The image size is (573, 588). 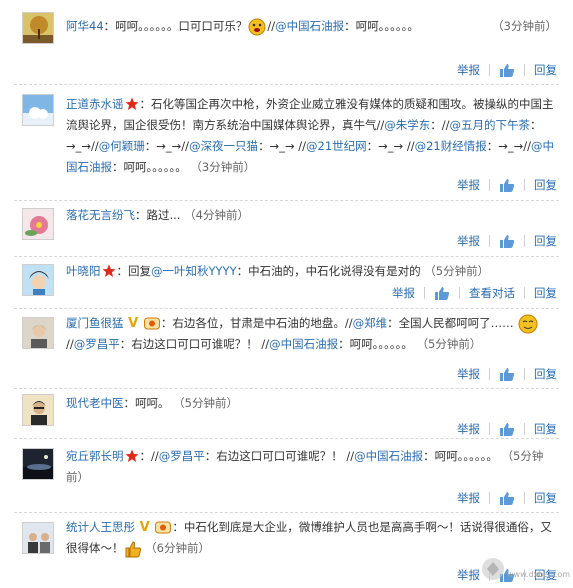 What do you see at coordinates (177, 548) in the screenshot?
I see `timestamp: （6分钟前）` at bounding box center [177, 548].